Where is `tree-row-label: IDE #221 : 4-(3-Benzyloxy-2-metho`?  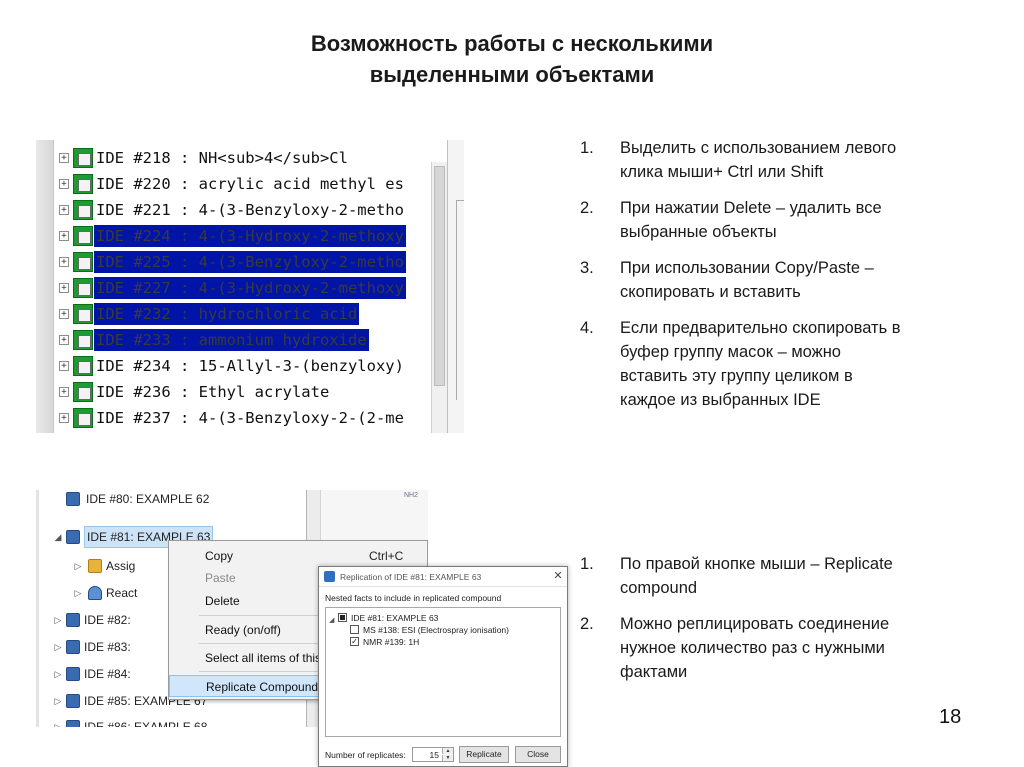
tree-row-label: IDE #221 : 4-(3-Benzyloxy-2-metho is located at coordinates (250, 210).